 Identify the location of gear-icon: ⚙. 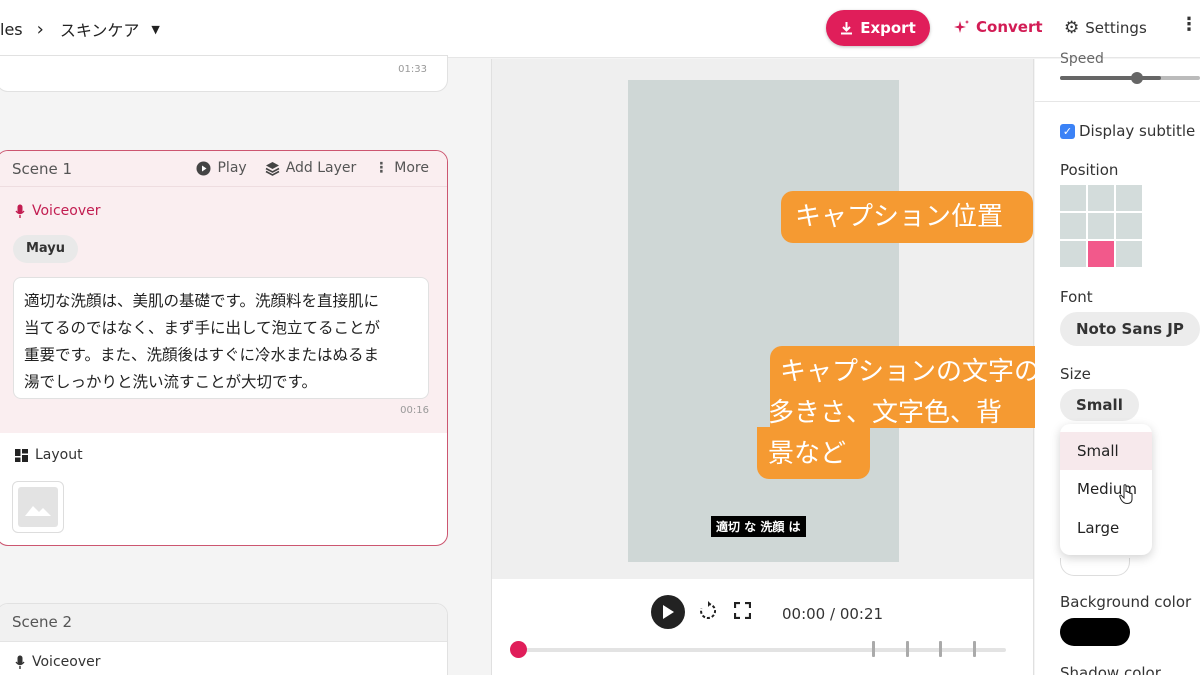
(1072, 28).